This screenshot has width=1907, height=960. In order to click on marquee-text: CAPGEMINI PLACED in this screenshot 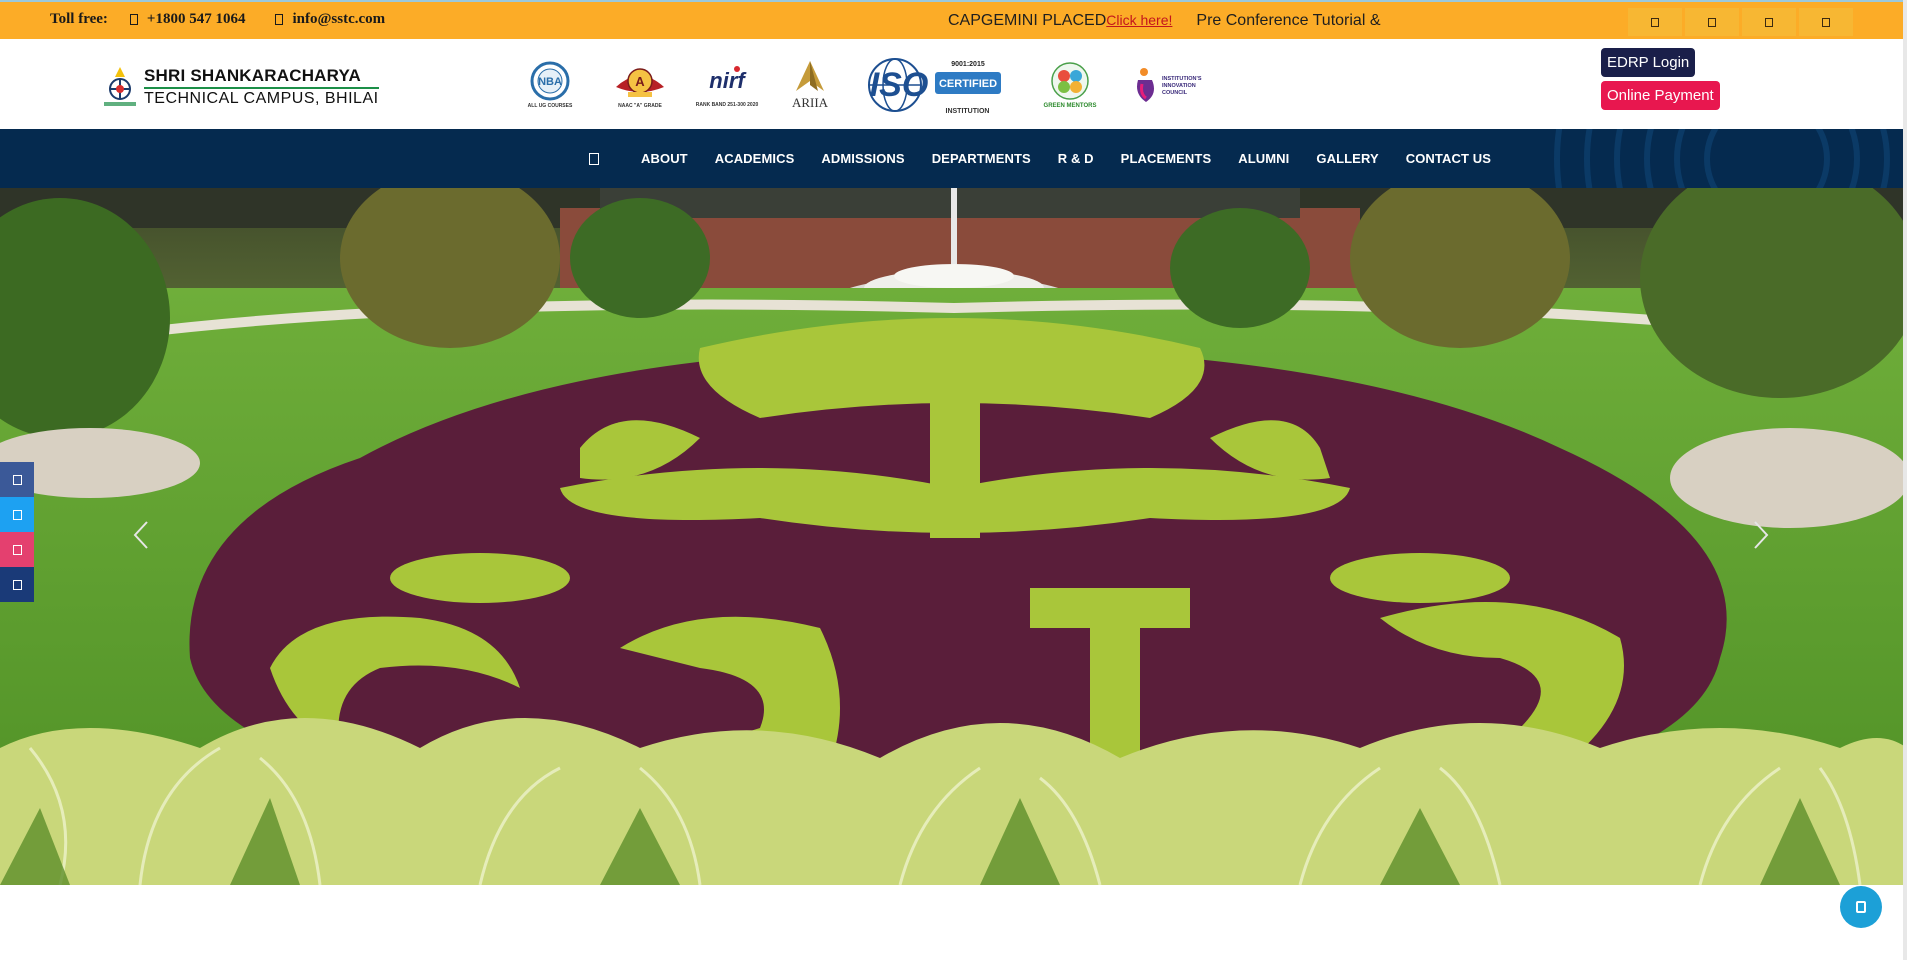, I will do `click(1027, 20)`.